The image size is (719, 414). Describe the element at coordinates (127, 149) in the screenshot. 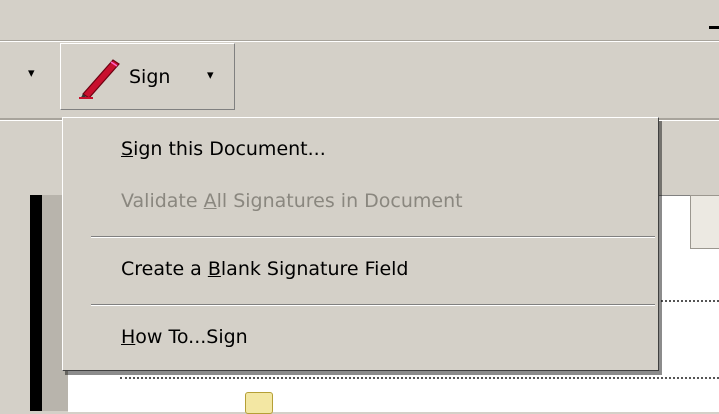

I see `menu-mnemonic: S` at that location.